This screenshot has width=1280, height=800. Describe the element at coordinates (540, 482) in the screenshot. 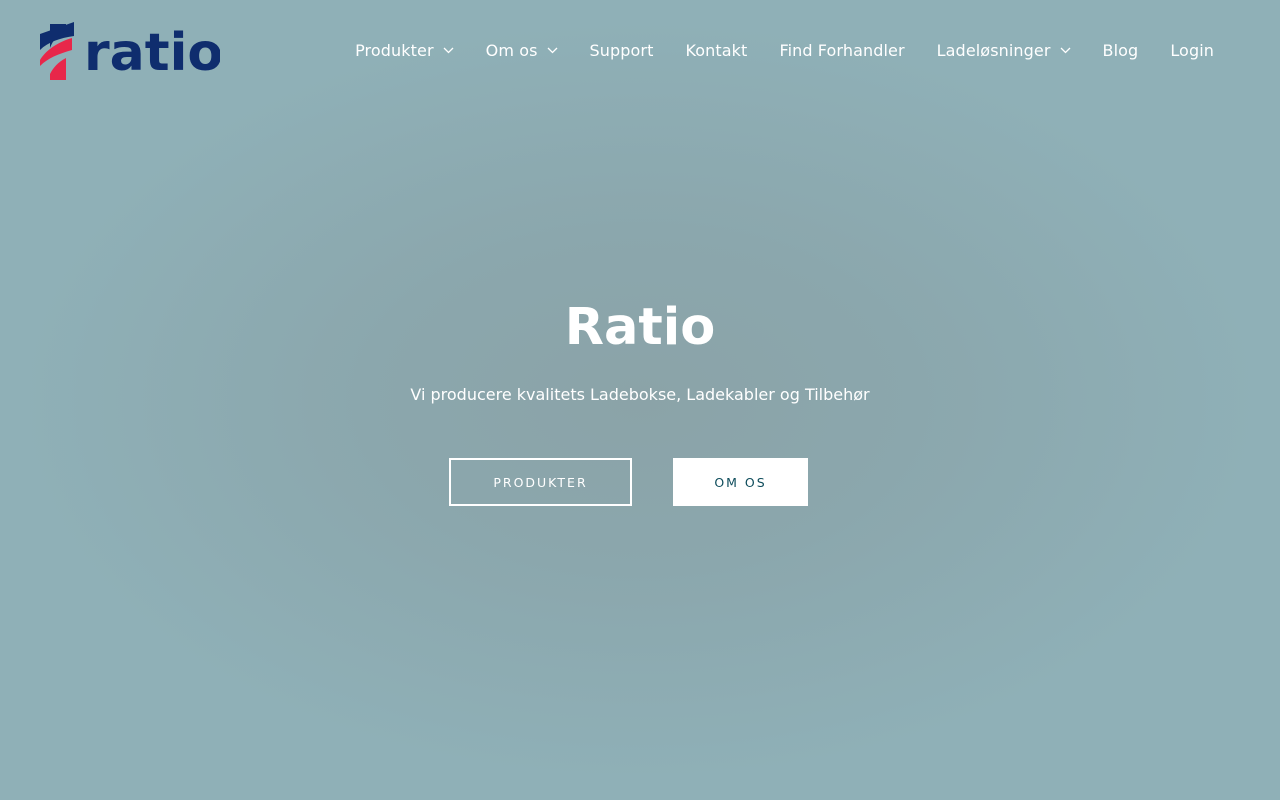

I see `produkter-button: PRODUKTER` at that location.